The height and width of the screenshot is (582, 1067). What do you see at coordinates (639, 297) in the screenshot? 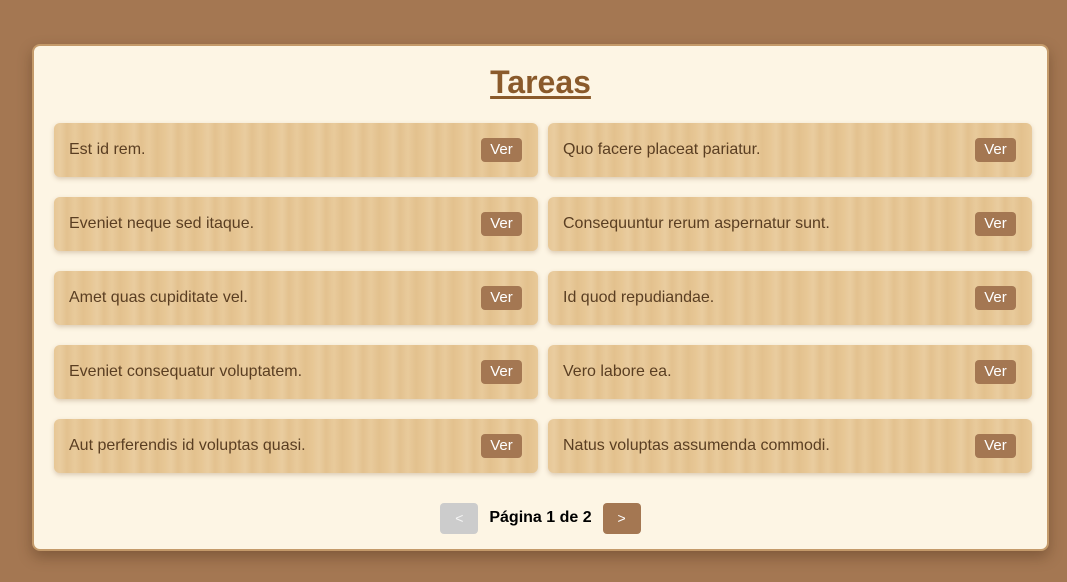
I see `task-text: Id quod repudiandae.` at bounding box center [639, 297].